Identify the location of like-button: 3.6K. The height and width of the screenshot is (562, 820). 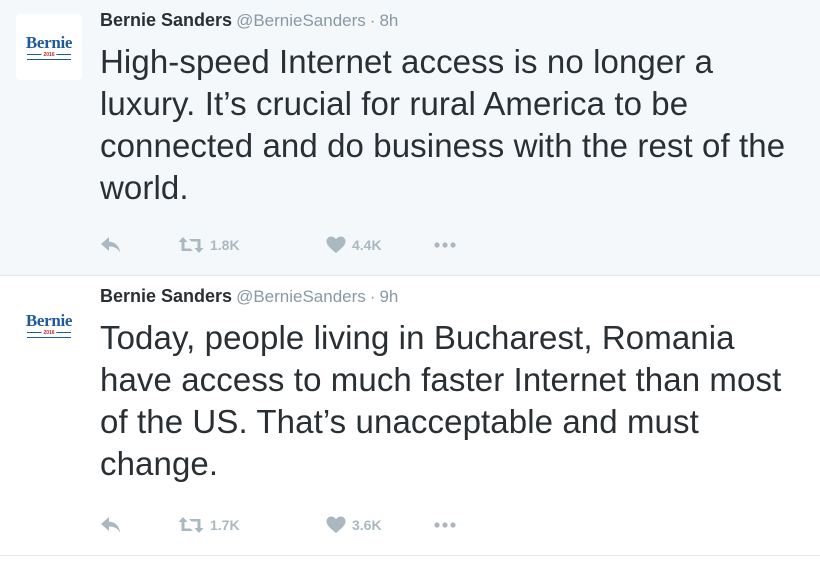
(354, 525).